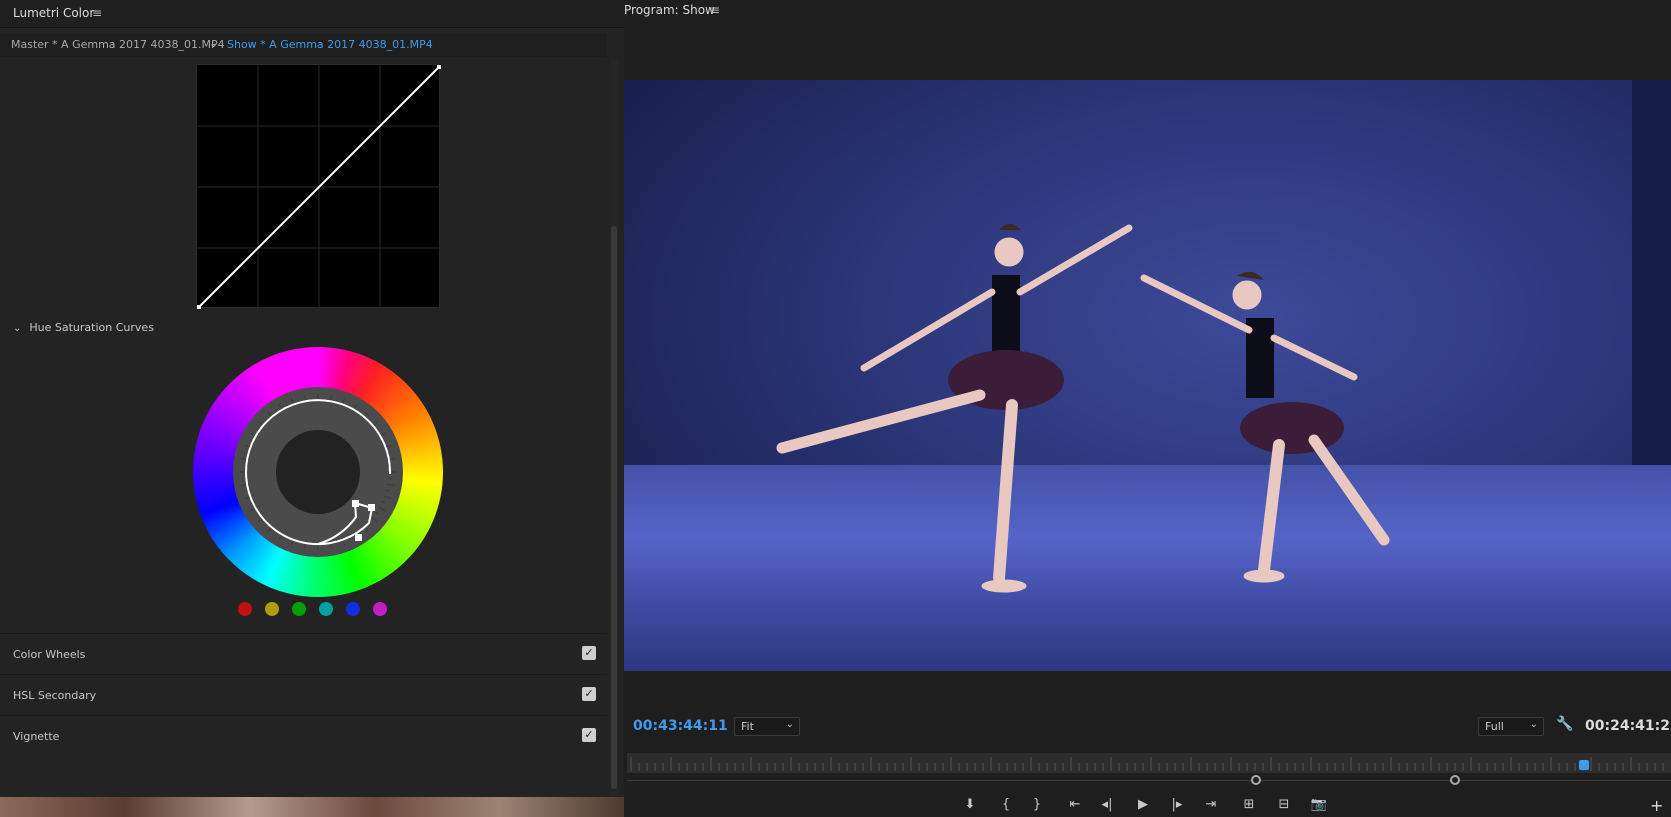 This screenshot has height=817, width=1671. What do you see at coordinates (1628, 726) in the screenshot?
I see `duration-timecode: 00:24:41:22` at bounding box center [1628, 726].